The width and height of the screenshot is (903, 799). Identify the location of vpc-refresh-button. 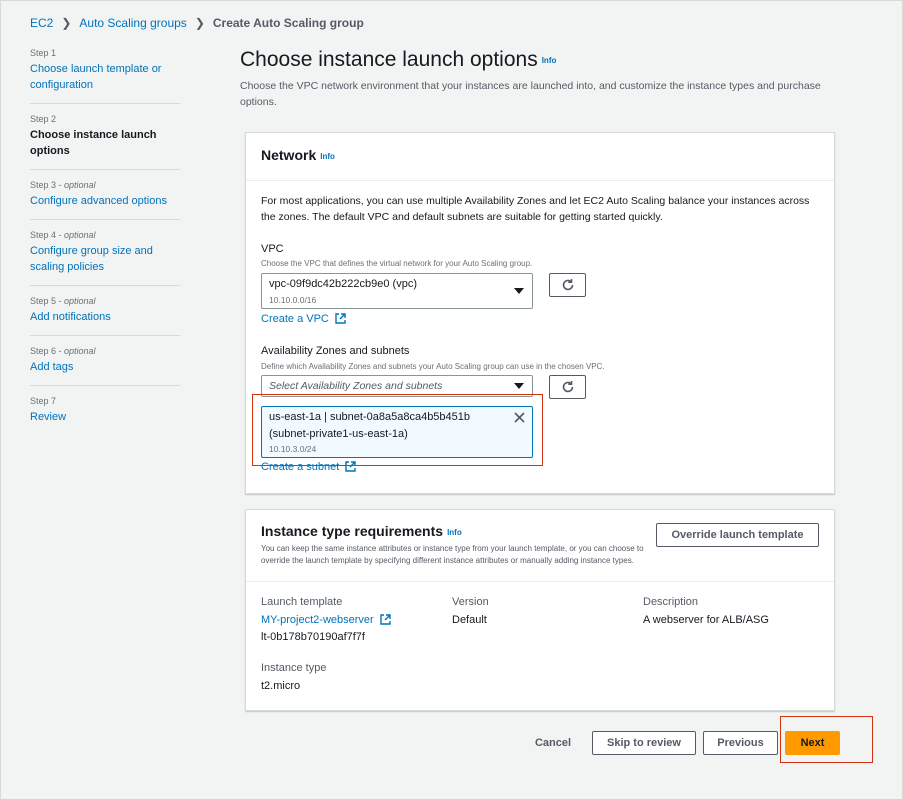
(567, 285).